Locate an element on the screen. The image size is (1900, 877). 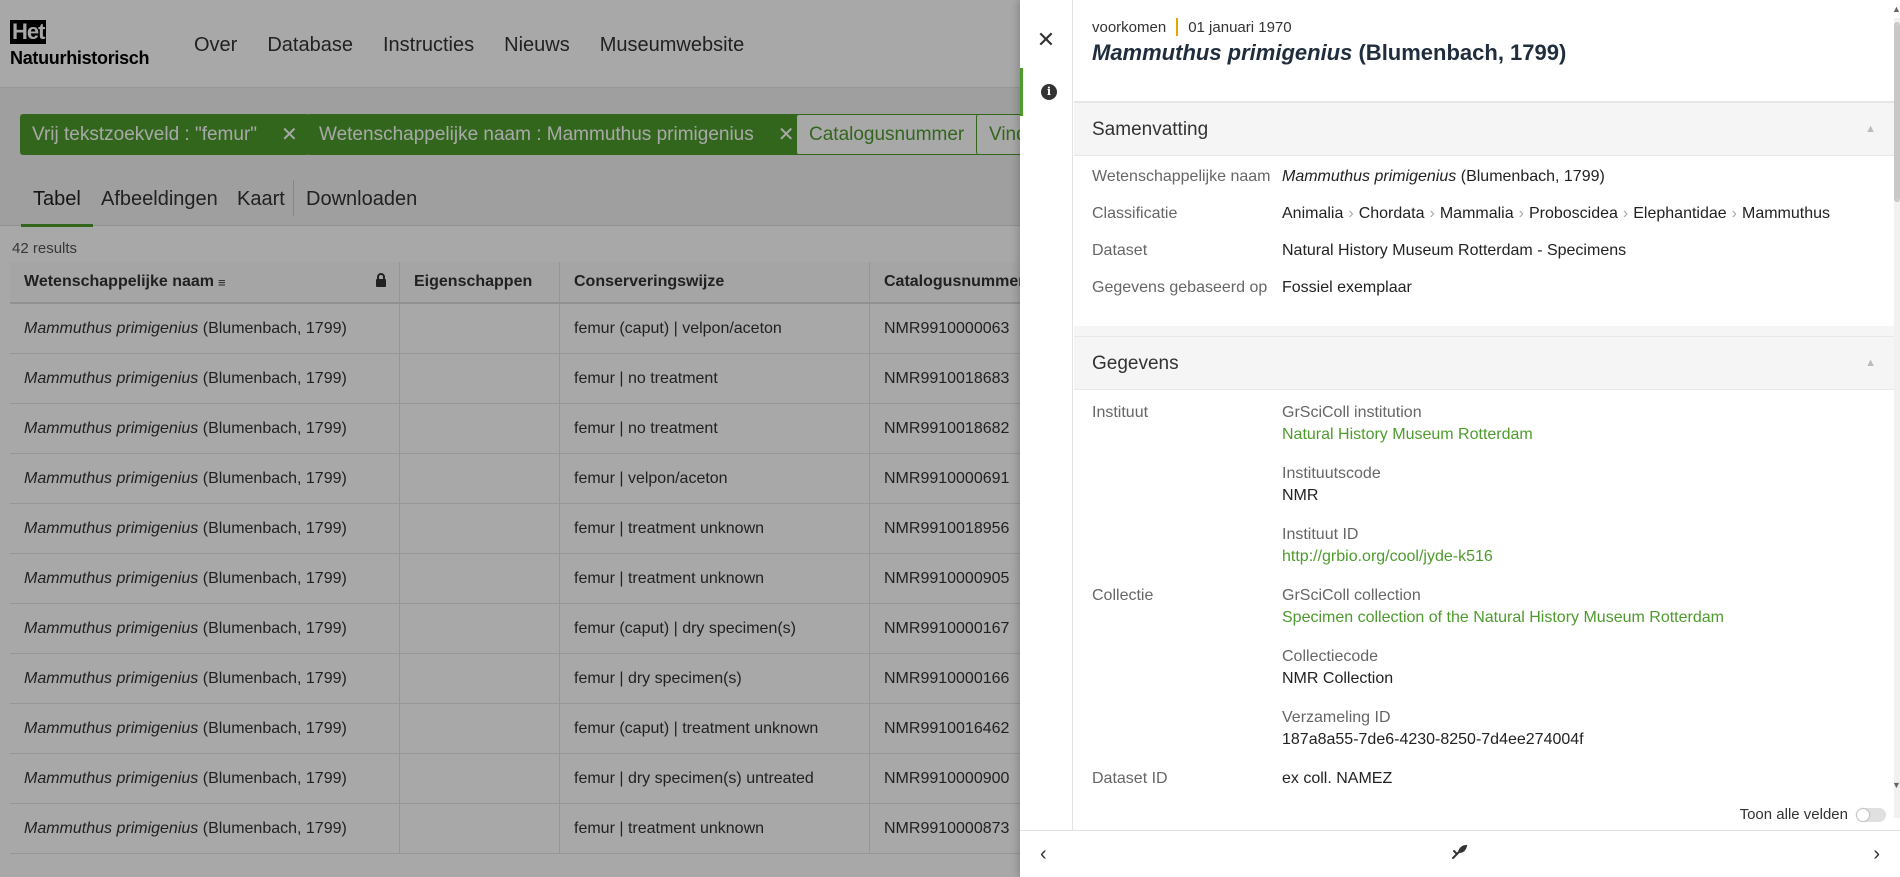
info-tab: i is located at coordinates (1046, 92).